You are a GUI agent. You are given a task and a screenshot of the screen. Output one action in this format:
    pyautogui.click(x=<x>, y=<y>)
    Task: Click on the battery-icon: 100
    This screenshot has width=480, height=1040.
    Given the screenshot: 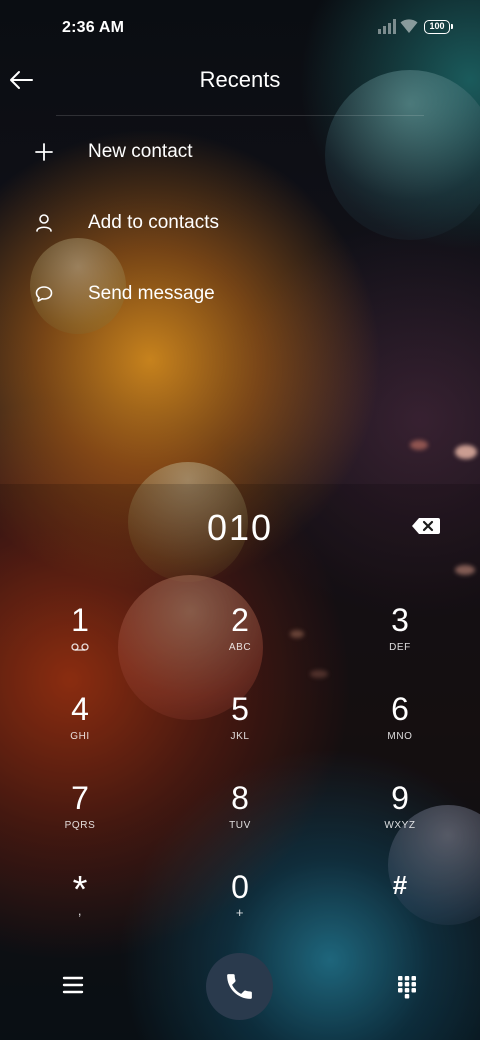 What is the action you would take?
    pyautogui.click(x=438, y=27)
    